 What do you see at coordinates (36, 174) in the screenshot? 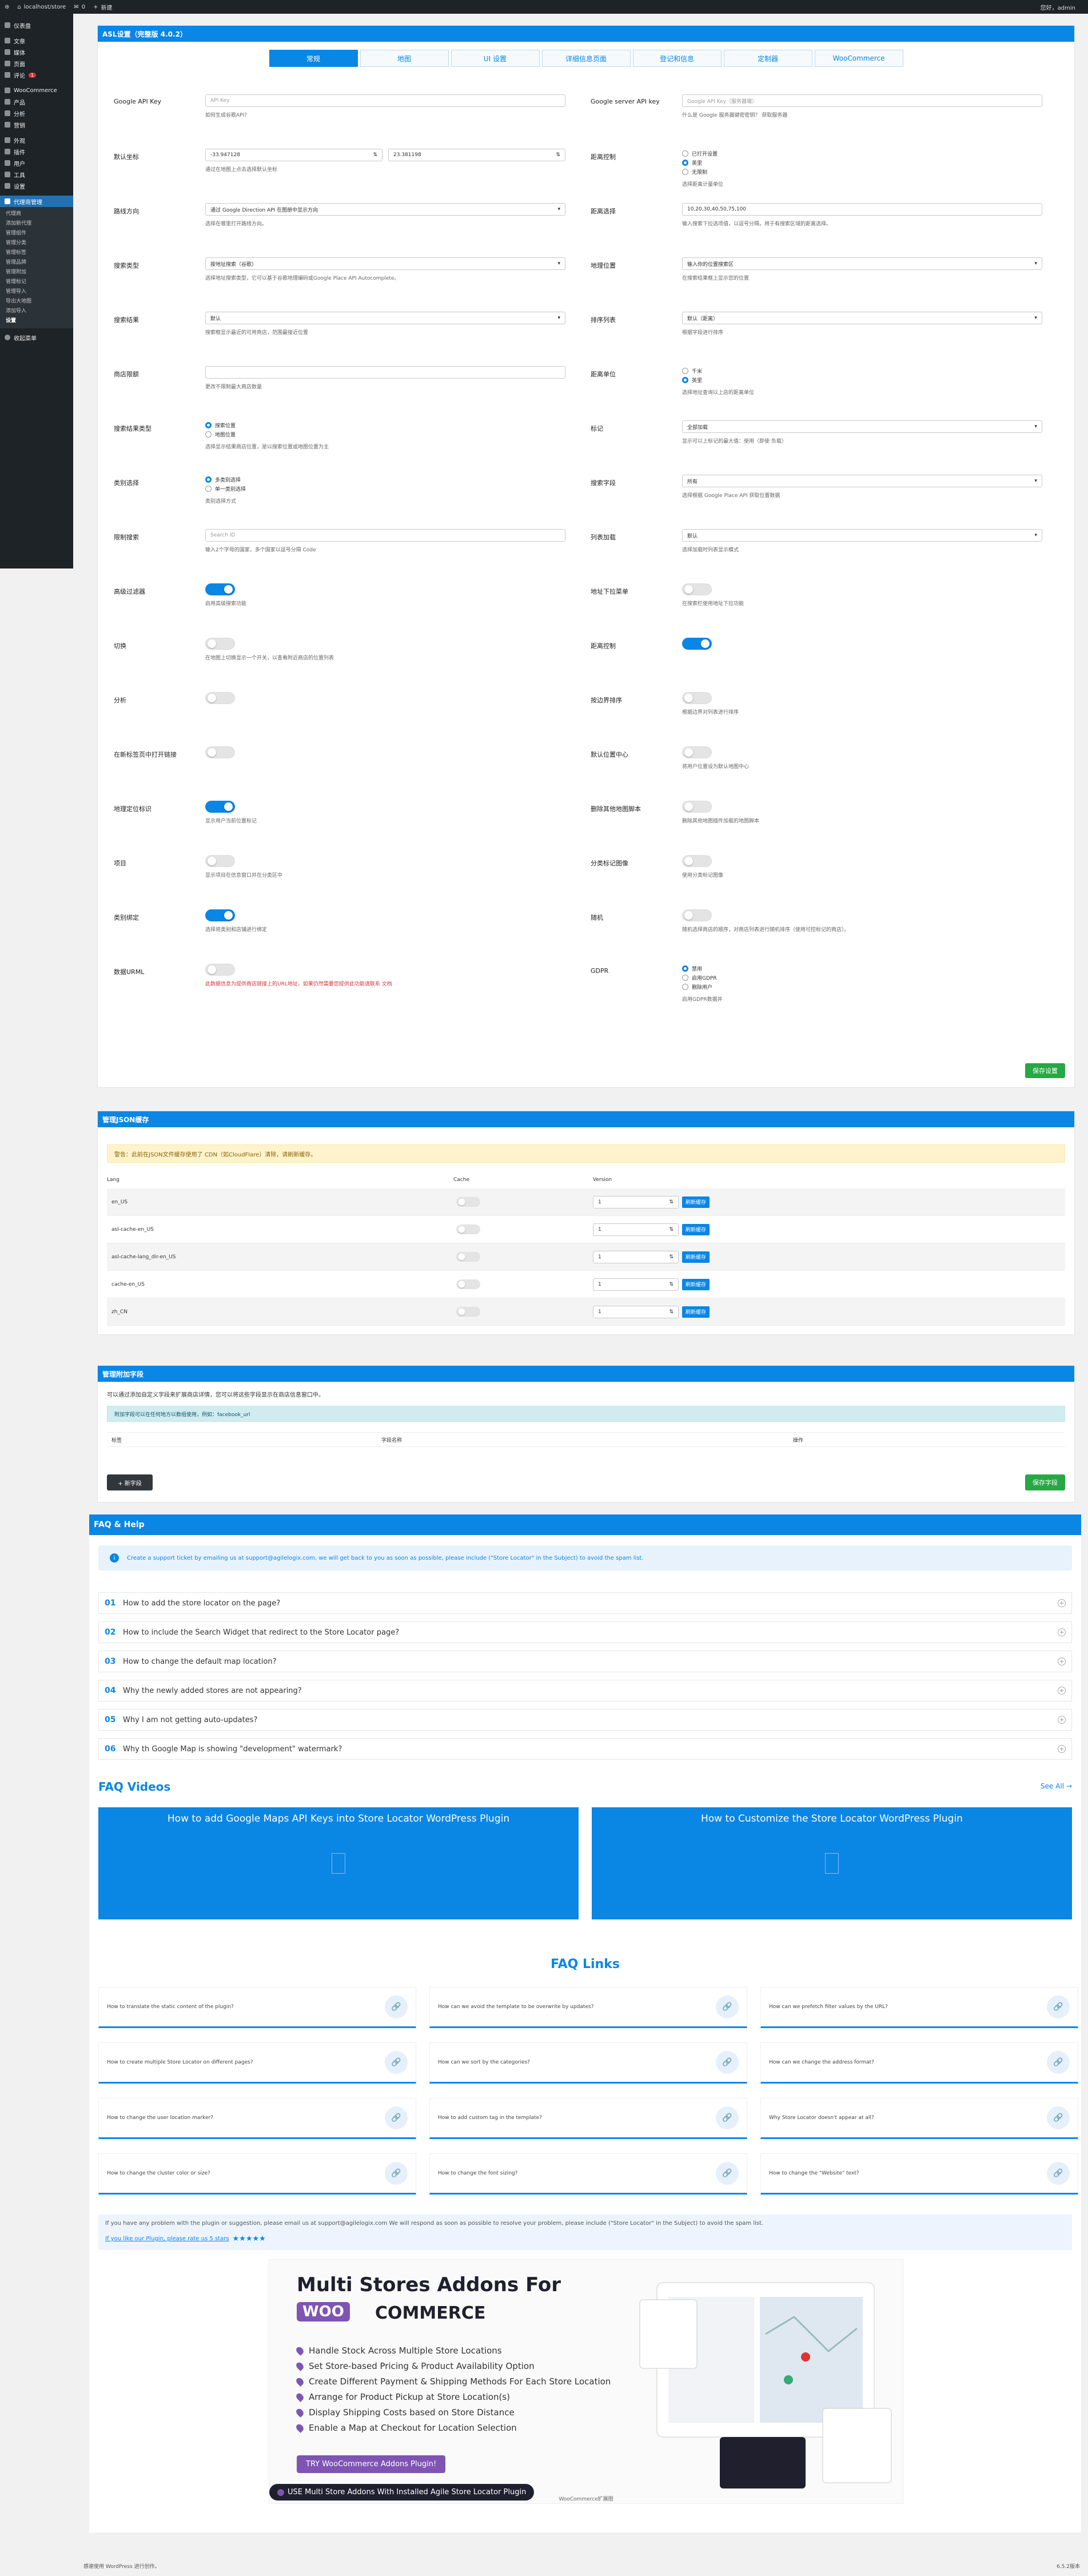
I see `menu-tools: 工具` at bounding box center [36, 174].